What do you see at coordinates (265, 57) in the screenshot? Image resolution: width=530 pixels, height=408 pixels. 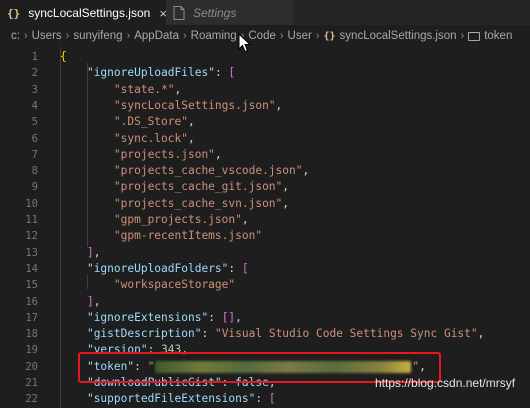 I see `code-line: 1{` at bounding box center [265, 57].